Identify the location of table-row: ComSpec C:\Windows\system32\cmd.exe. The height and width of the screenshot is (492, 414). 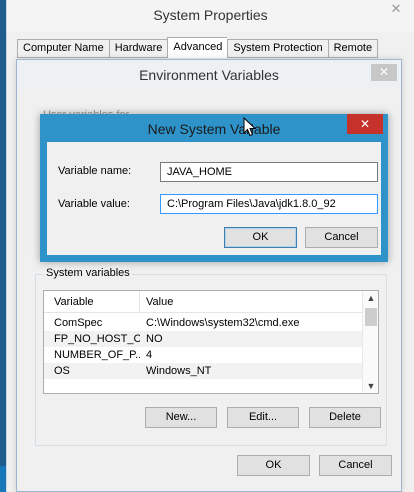
(211, 323).